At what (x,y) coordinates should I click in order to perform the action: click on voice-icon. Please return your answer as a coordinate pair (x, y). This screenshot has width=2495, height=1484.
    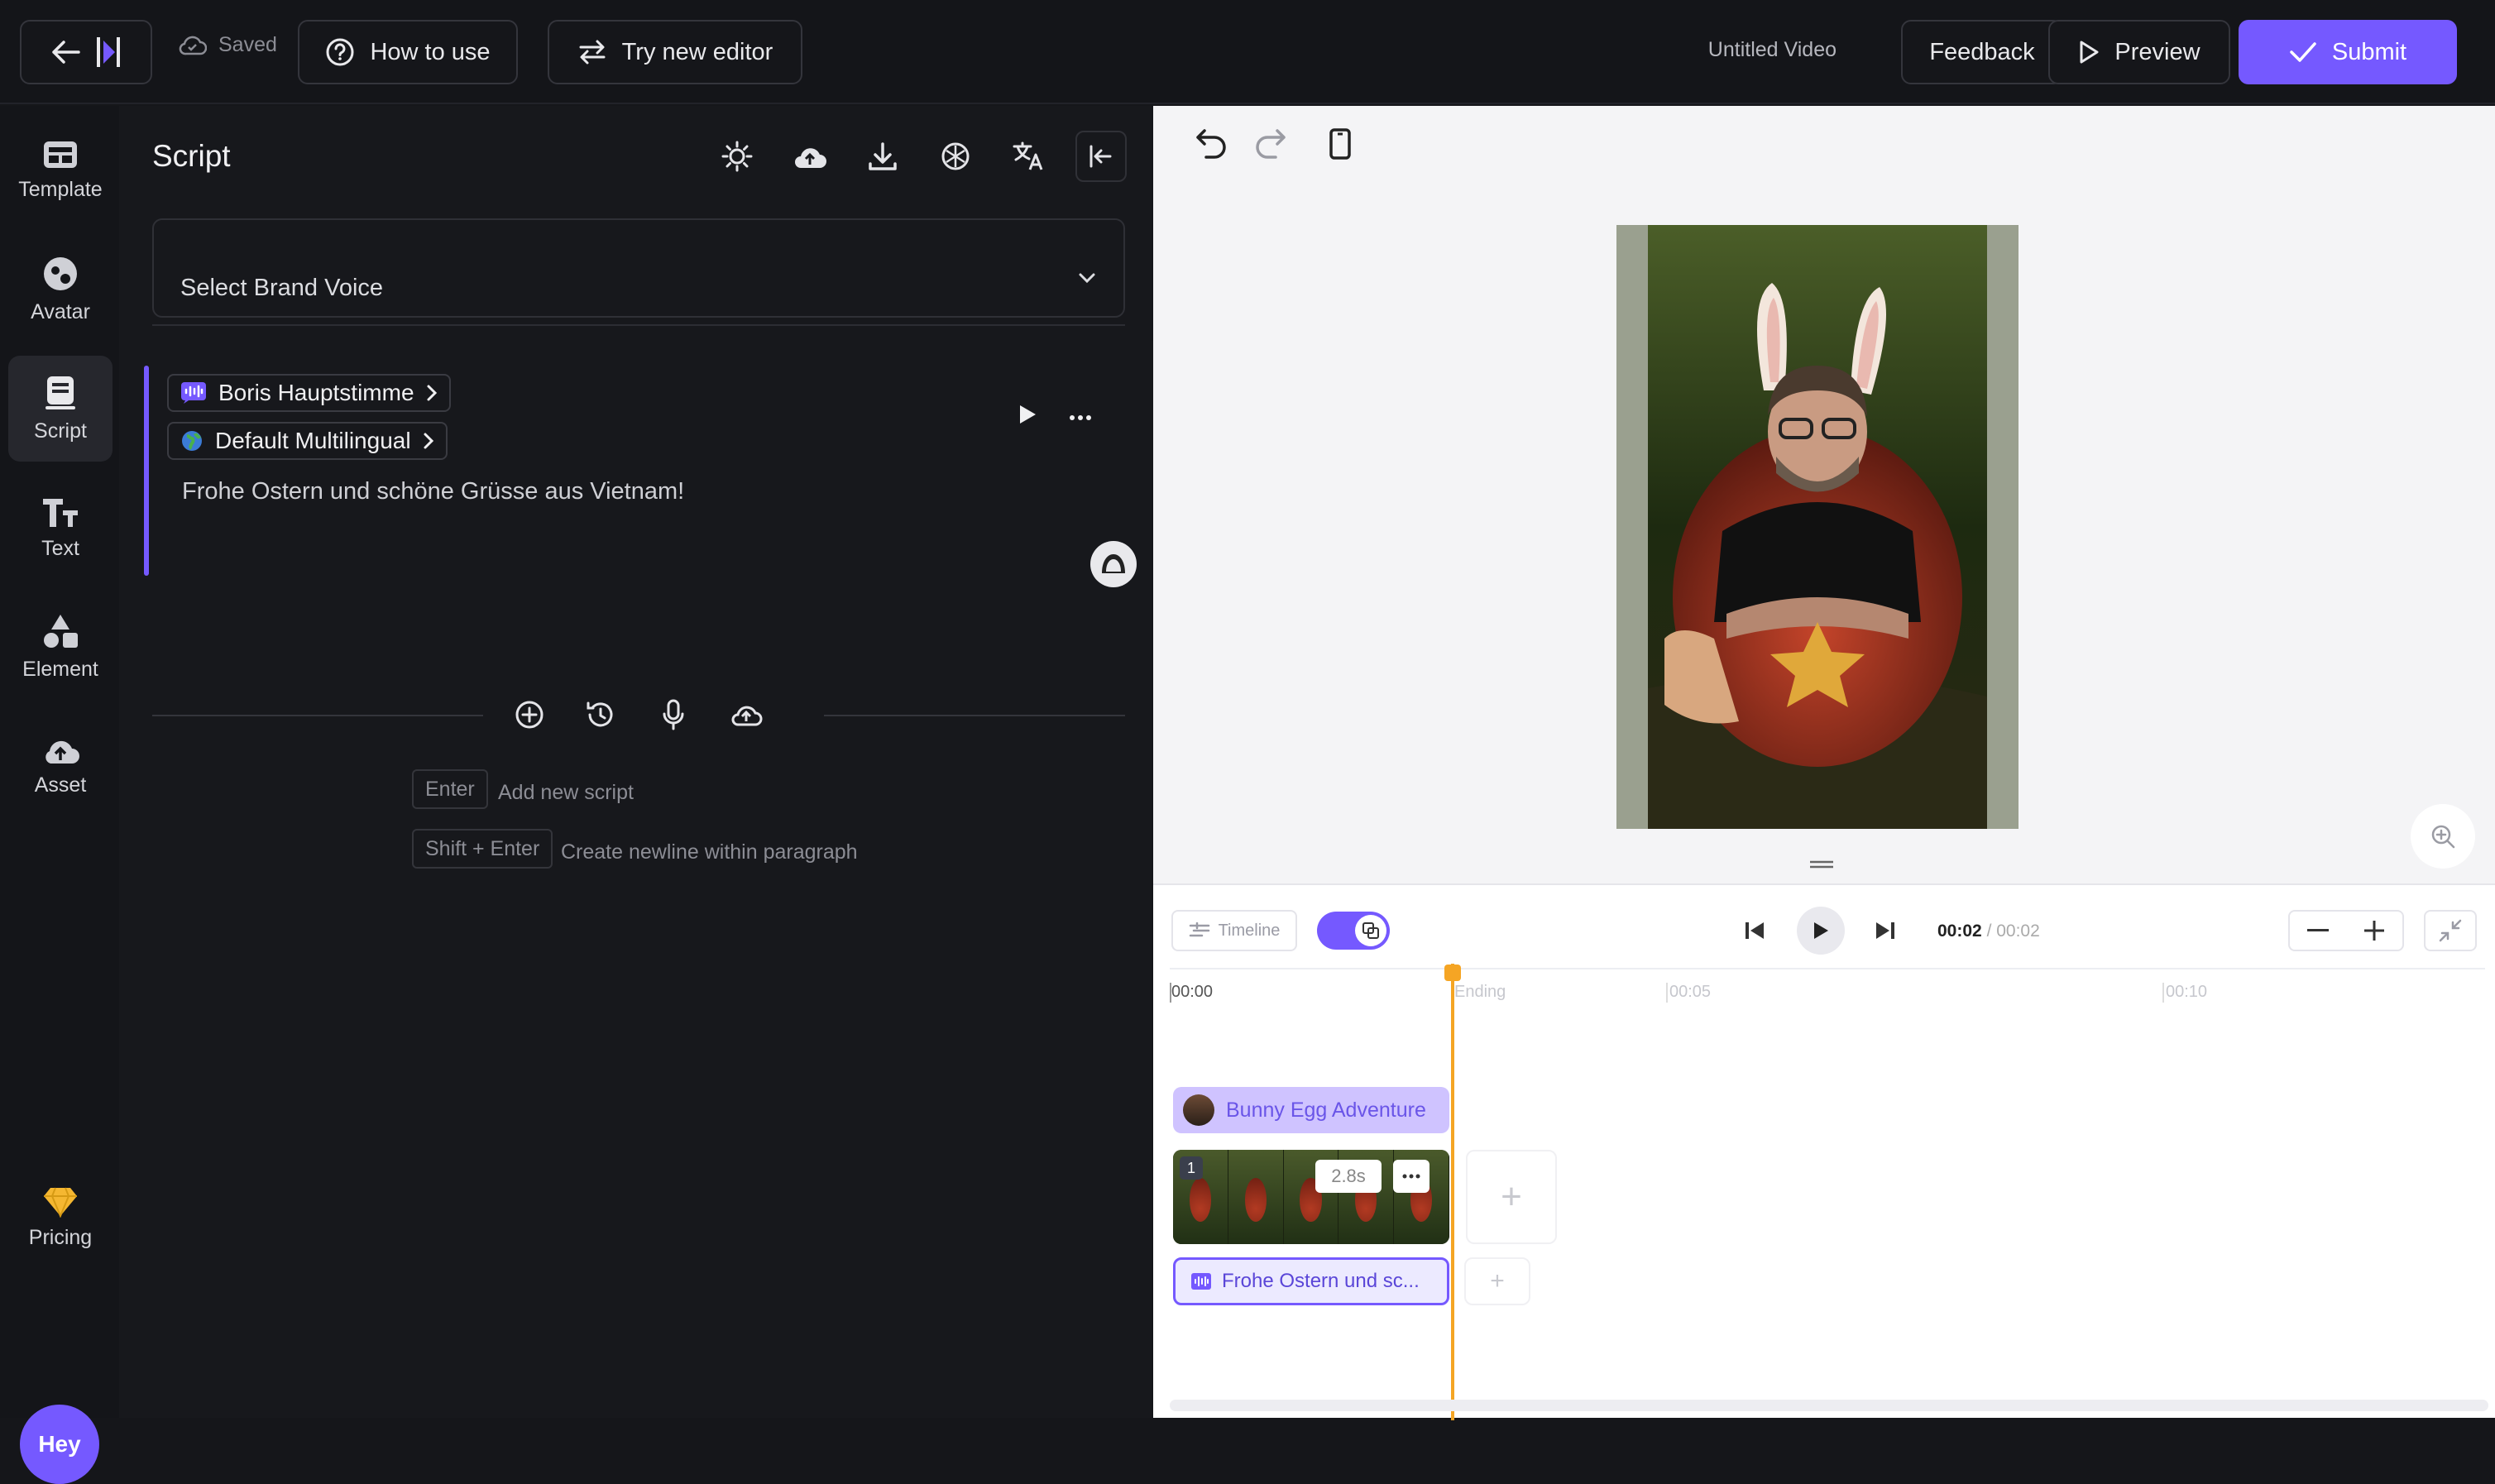
    Looking at the image, I should click on (194, 393).